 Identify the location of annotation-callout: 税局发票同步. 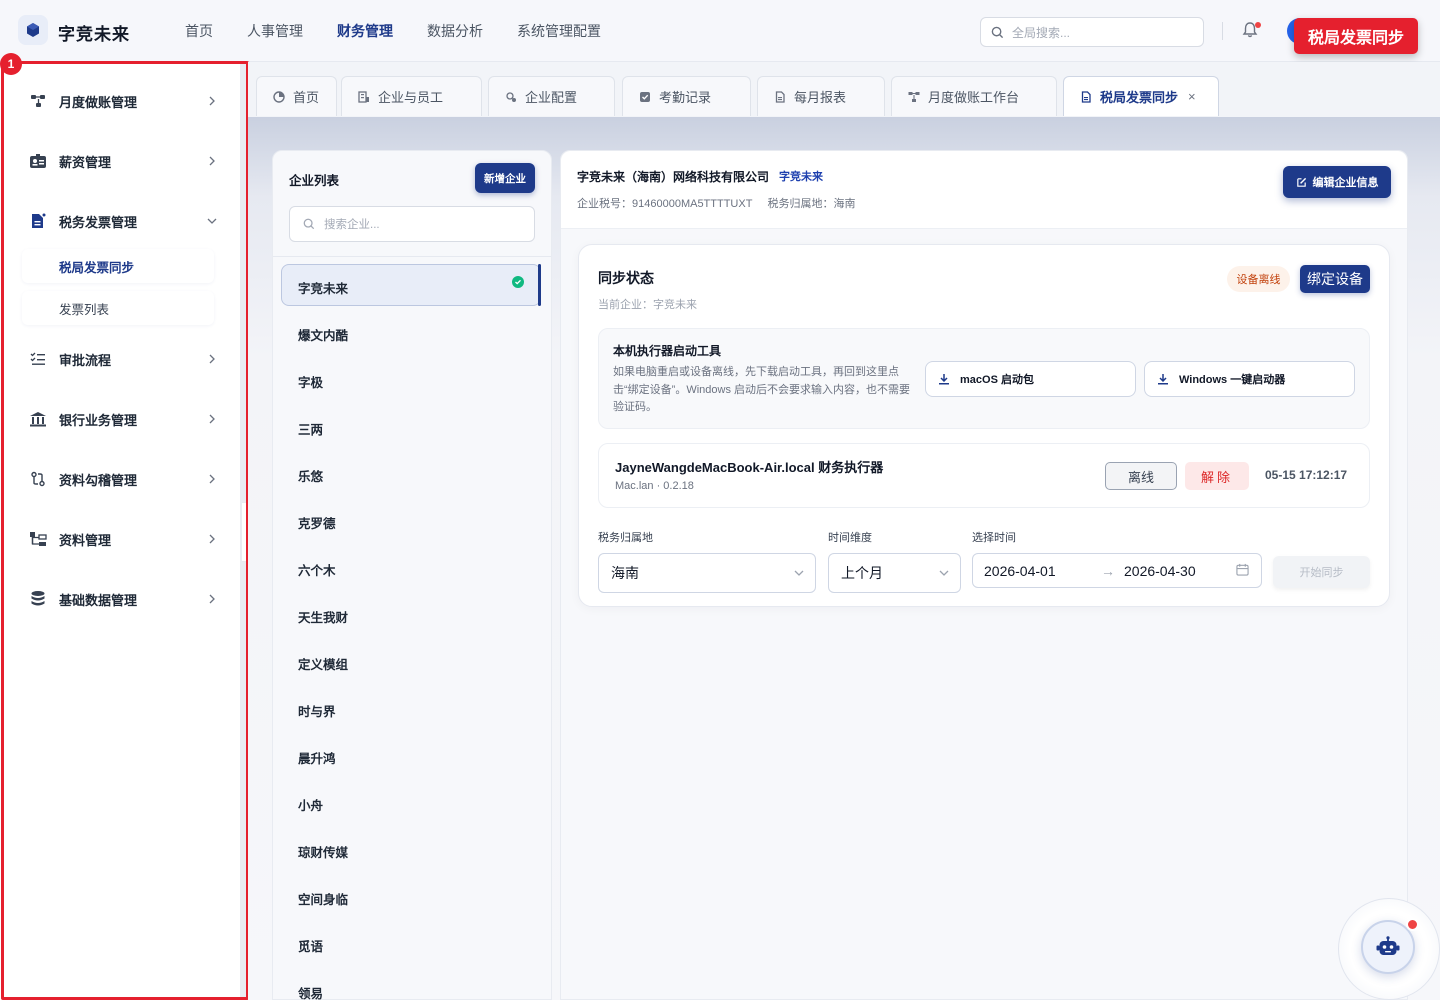
(1356, 36).